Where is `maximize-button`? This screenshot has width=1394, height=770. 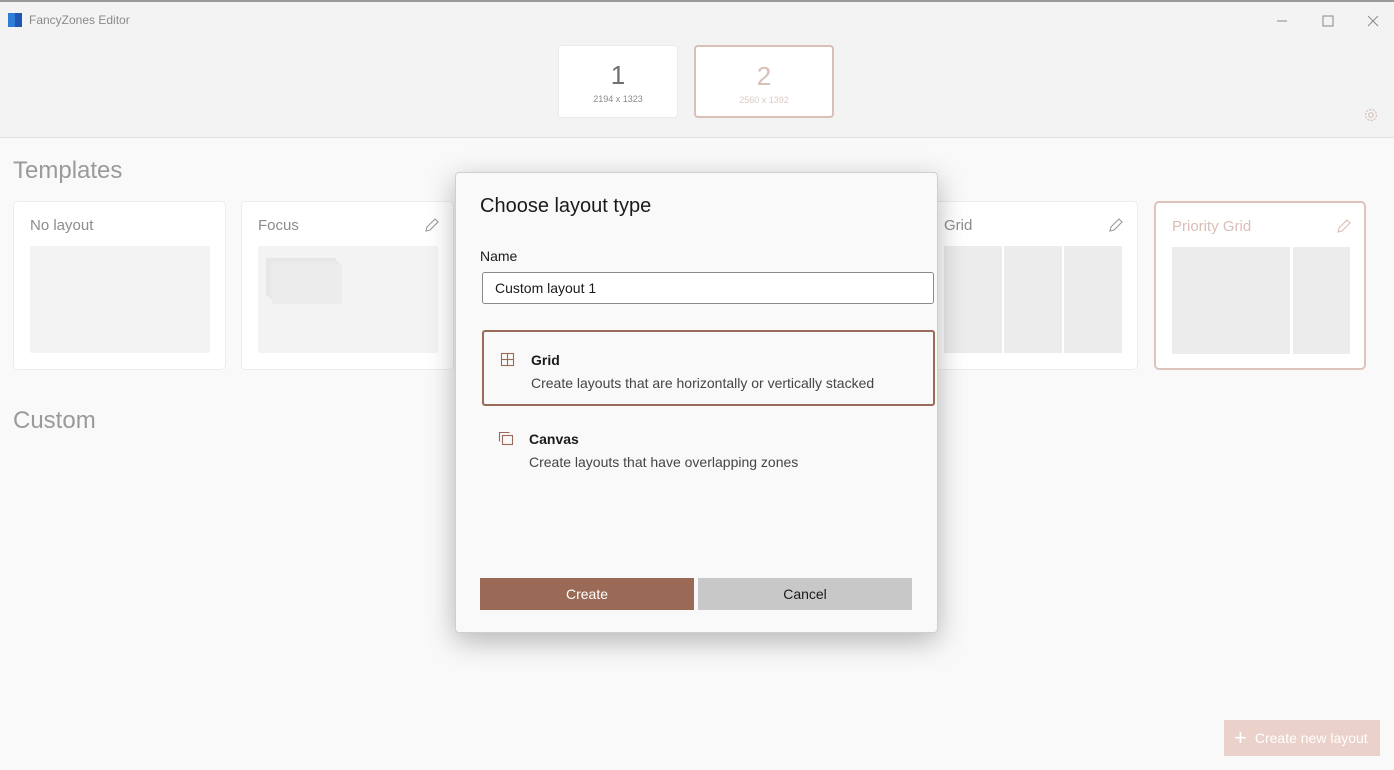 maximize-button is located at coordinates (1328, 21).